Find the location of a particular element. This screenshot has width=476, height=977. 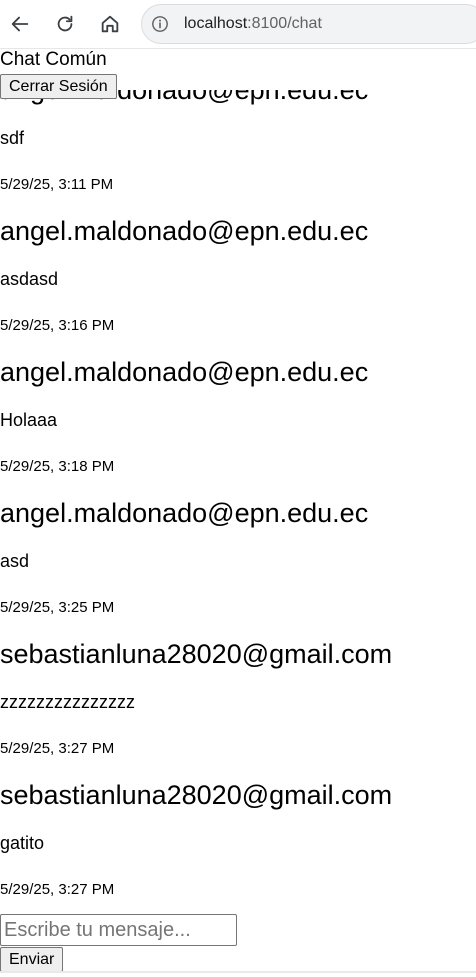

message-text: gatito is located at coordinates (22, 843).